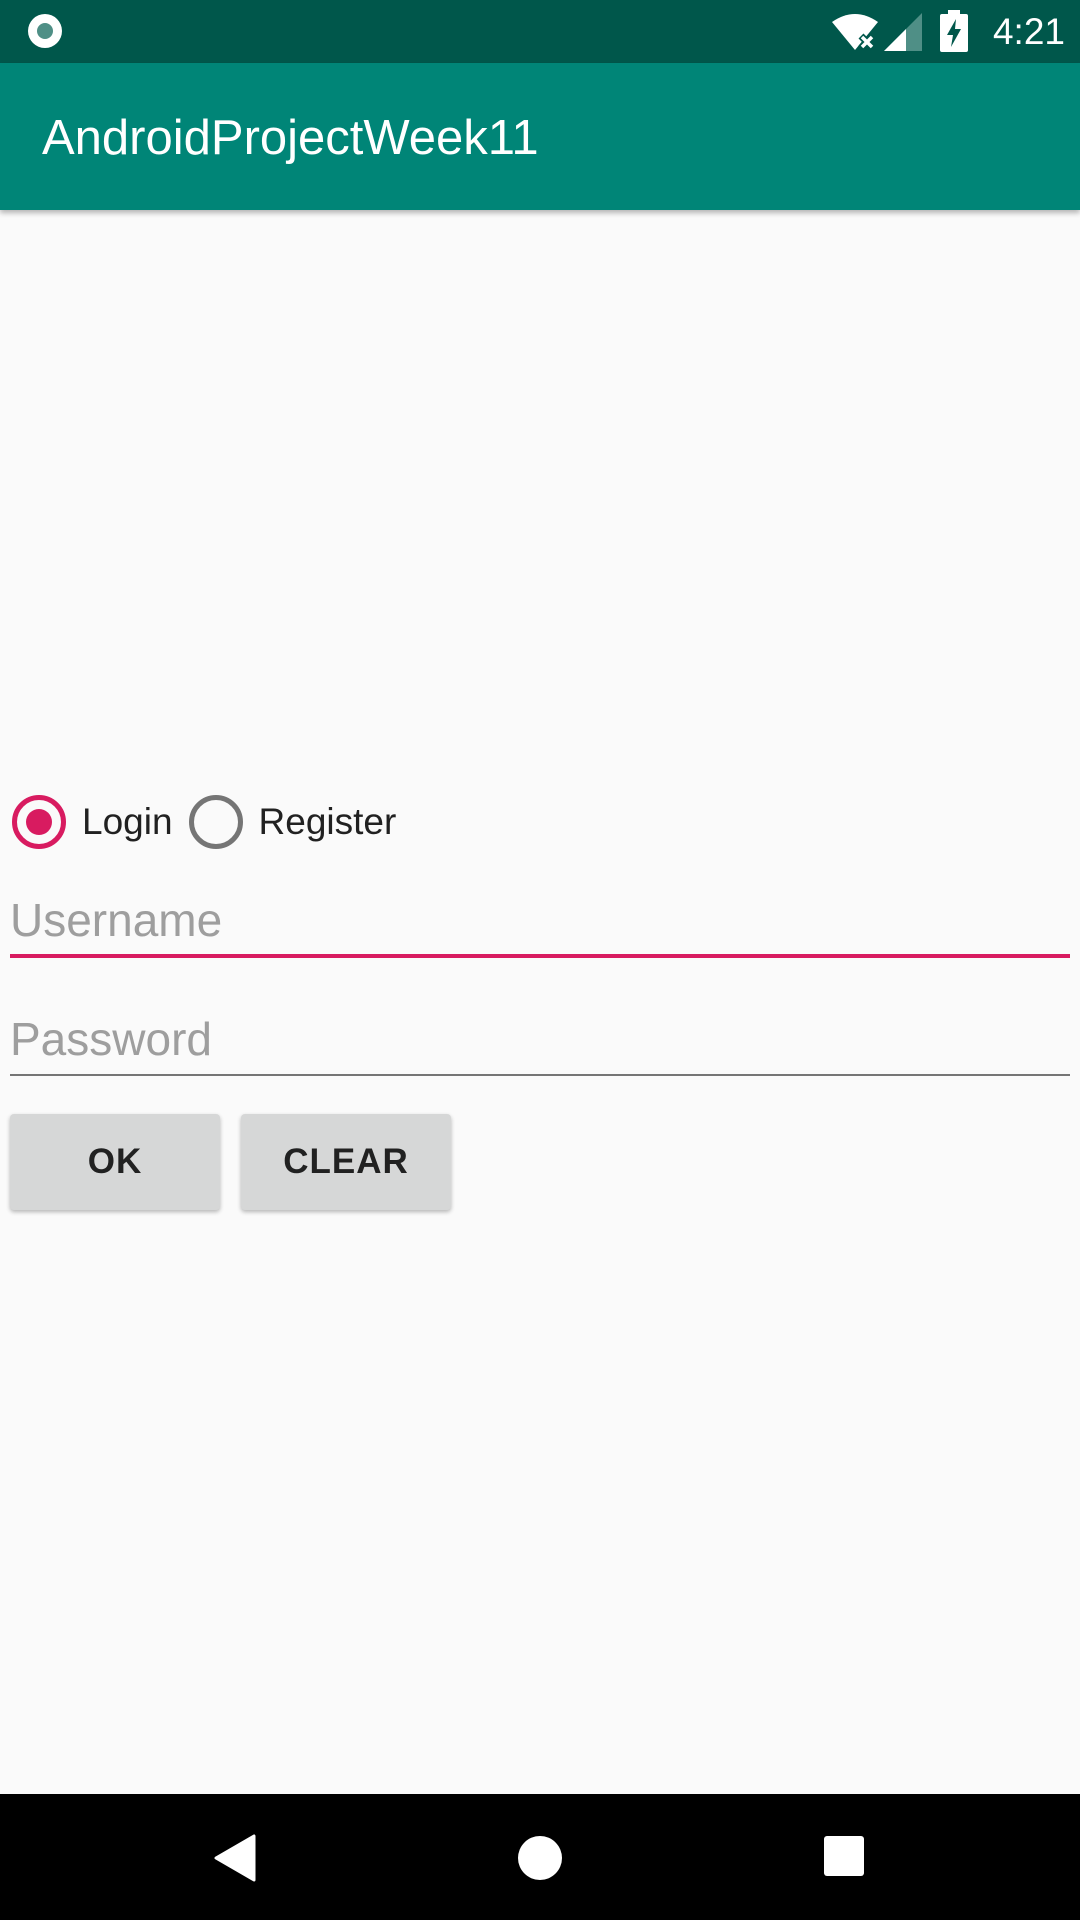 This screenshot has width=1080, height=1920. What do you see at coordinates (215, 822) in the screenshot?
I see `radio-unchecked-icon` at bounding box center [215, 822].